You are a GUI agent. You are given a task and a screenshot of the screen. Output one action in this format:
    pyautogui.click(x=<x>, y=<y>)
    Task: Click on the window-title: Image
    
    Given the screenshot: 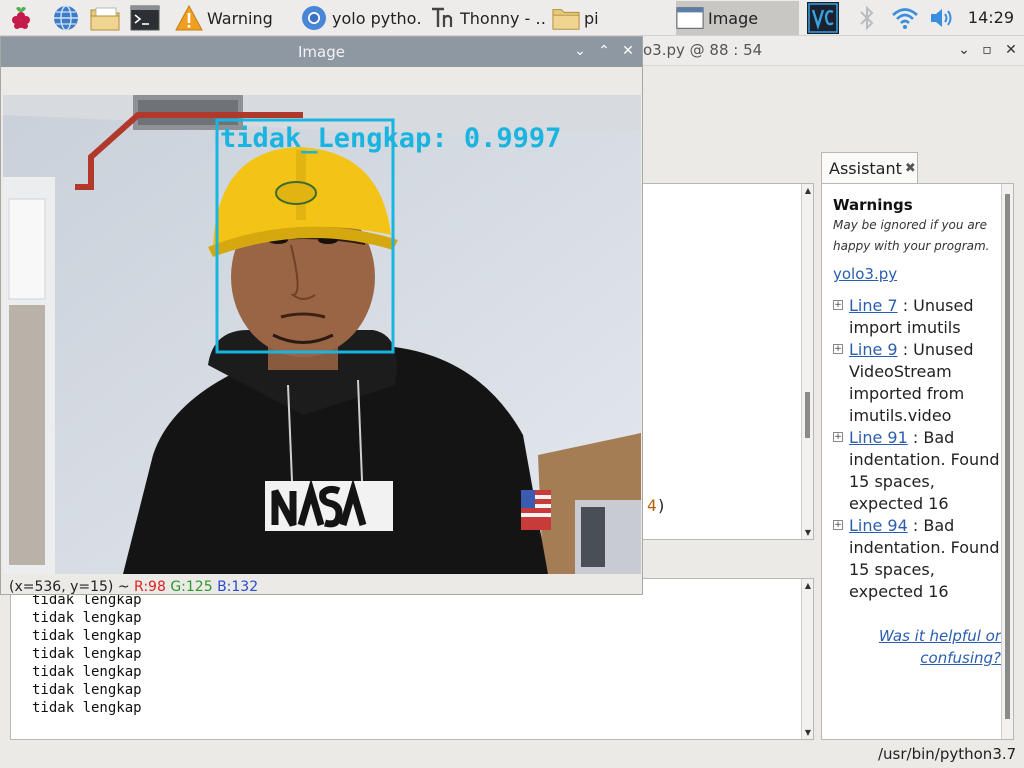 What is the action you would take?
    pyautogui.click(x=321, y=52)
    